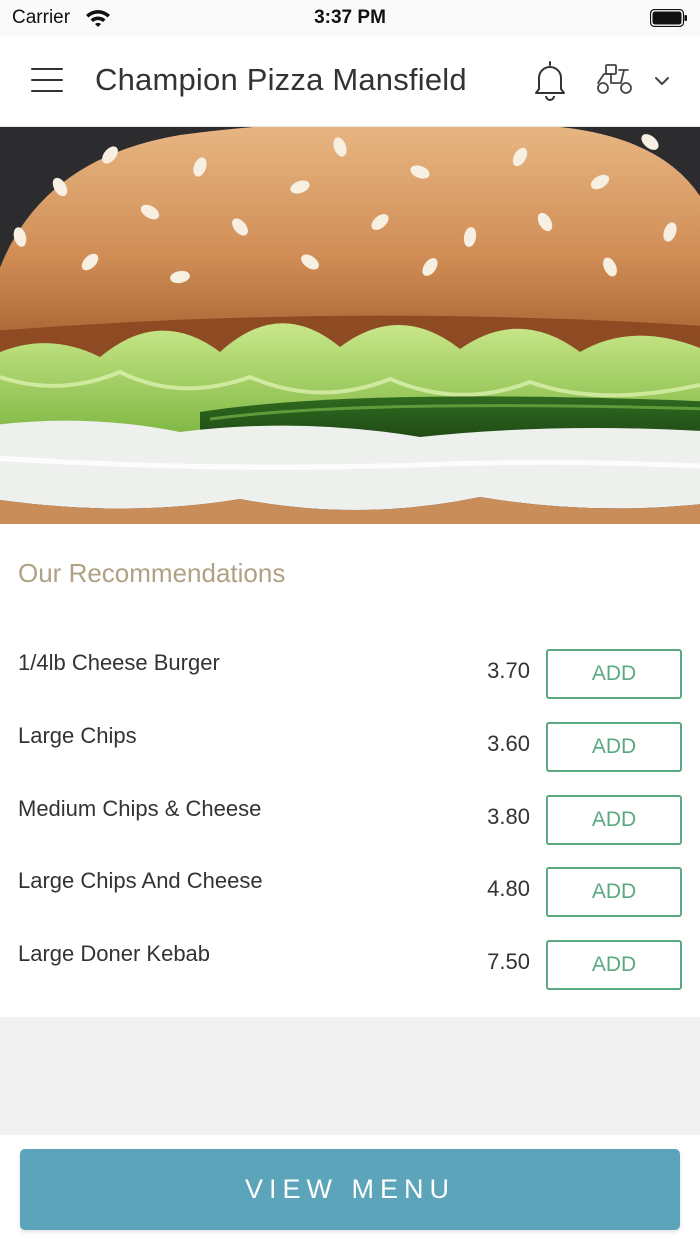 The height and width of the screenshot is (1244, 700). I want to click on list-item: Medium Chips & Cheese 3.80 ADD, so click(350, 825).